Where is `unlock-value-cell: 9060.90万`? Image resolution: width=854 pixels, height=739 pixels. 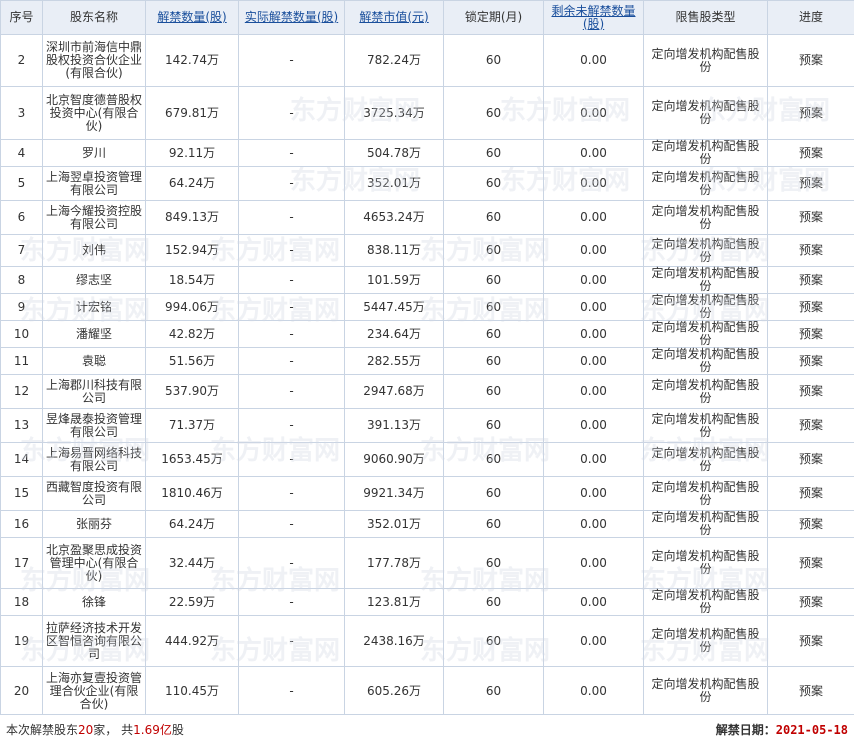
unlock-value-cell: 9060.90万 is located at coordinates (394, 460).